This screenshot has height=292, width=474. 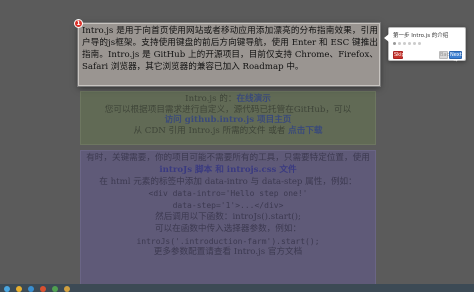 I want to click on taskbar, so click(x=237, y=288).